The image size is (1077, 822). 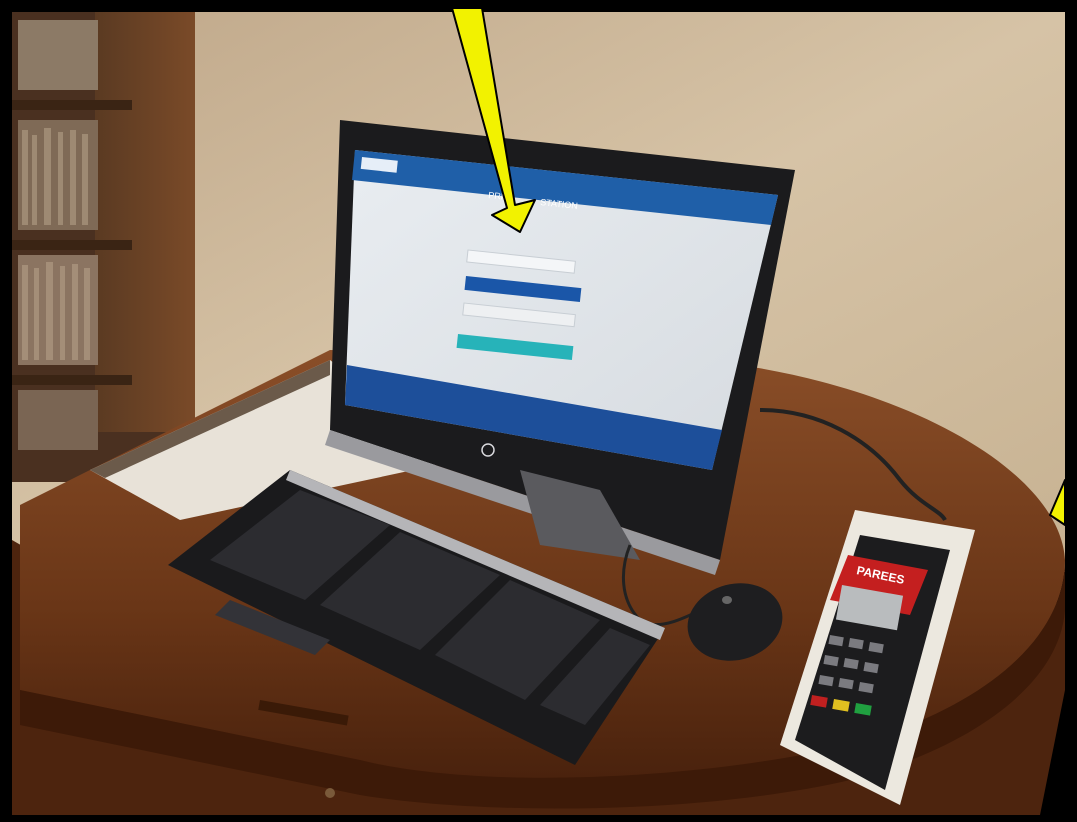 I want to click on cabinet-knob, so click(x=330, y=793).